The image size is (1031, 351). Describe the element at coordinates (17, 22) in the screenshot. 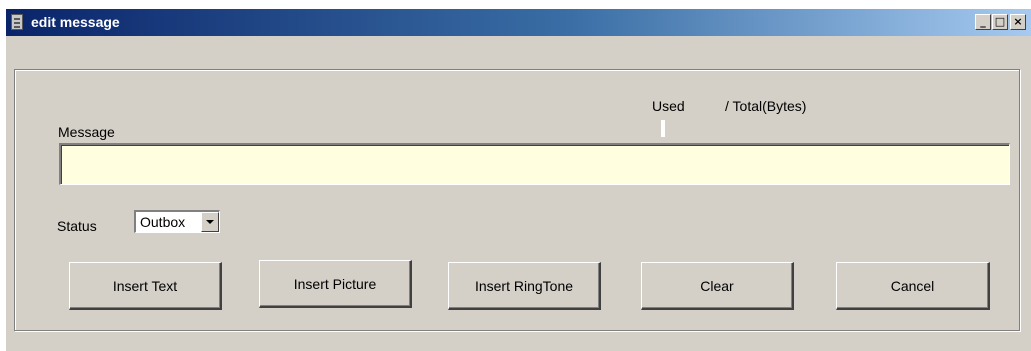

I see `app-icon` at that location.